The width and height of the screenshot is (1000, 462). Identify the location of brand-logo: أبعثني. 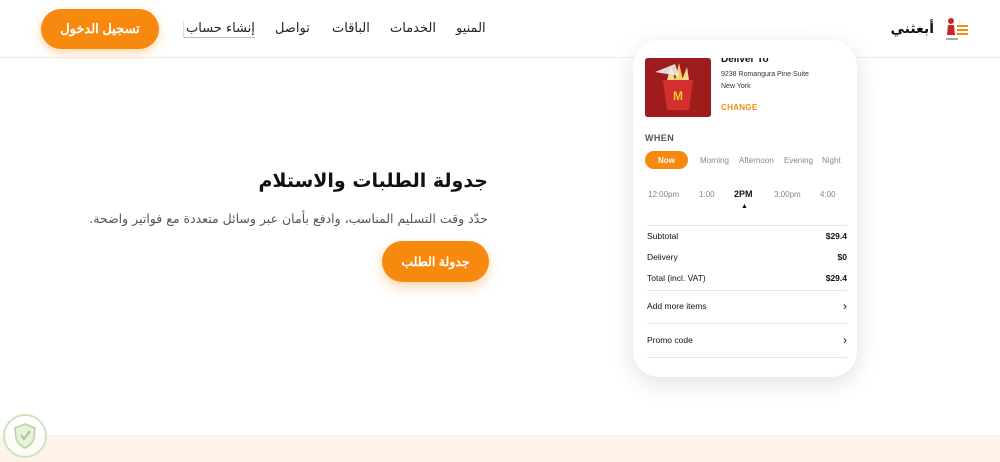
(930, 29).